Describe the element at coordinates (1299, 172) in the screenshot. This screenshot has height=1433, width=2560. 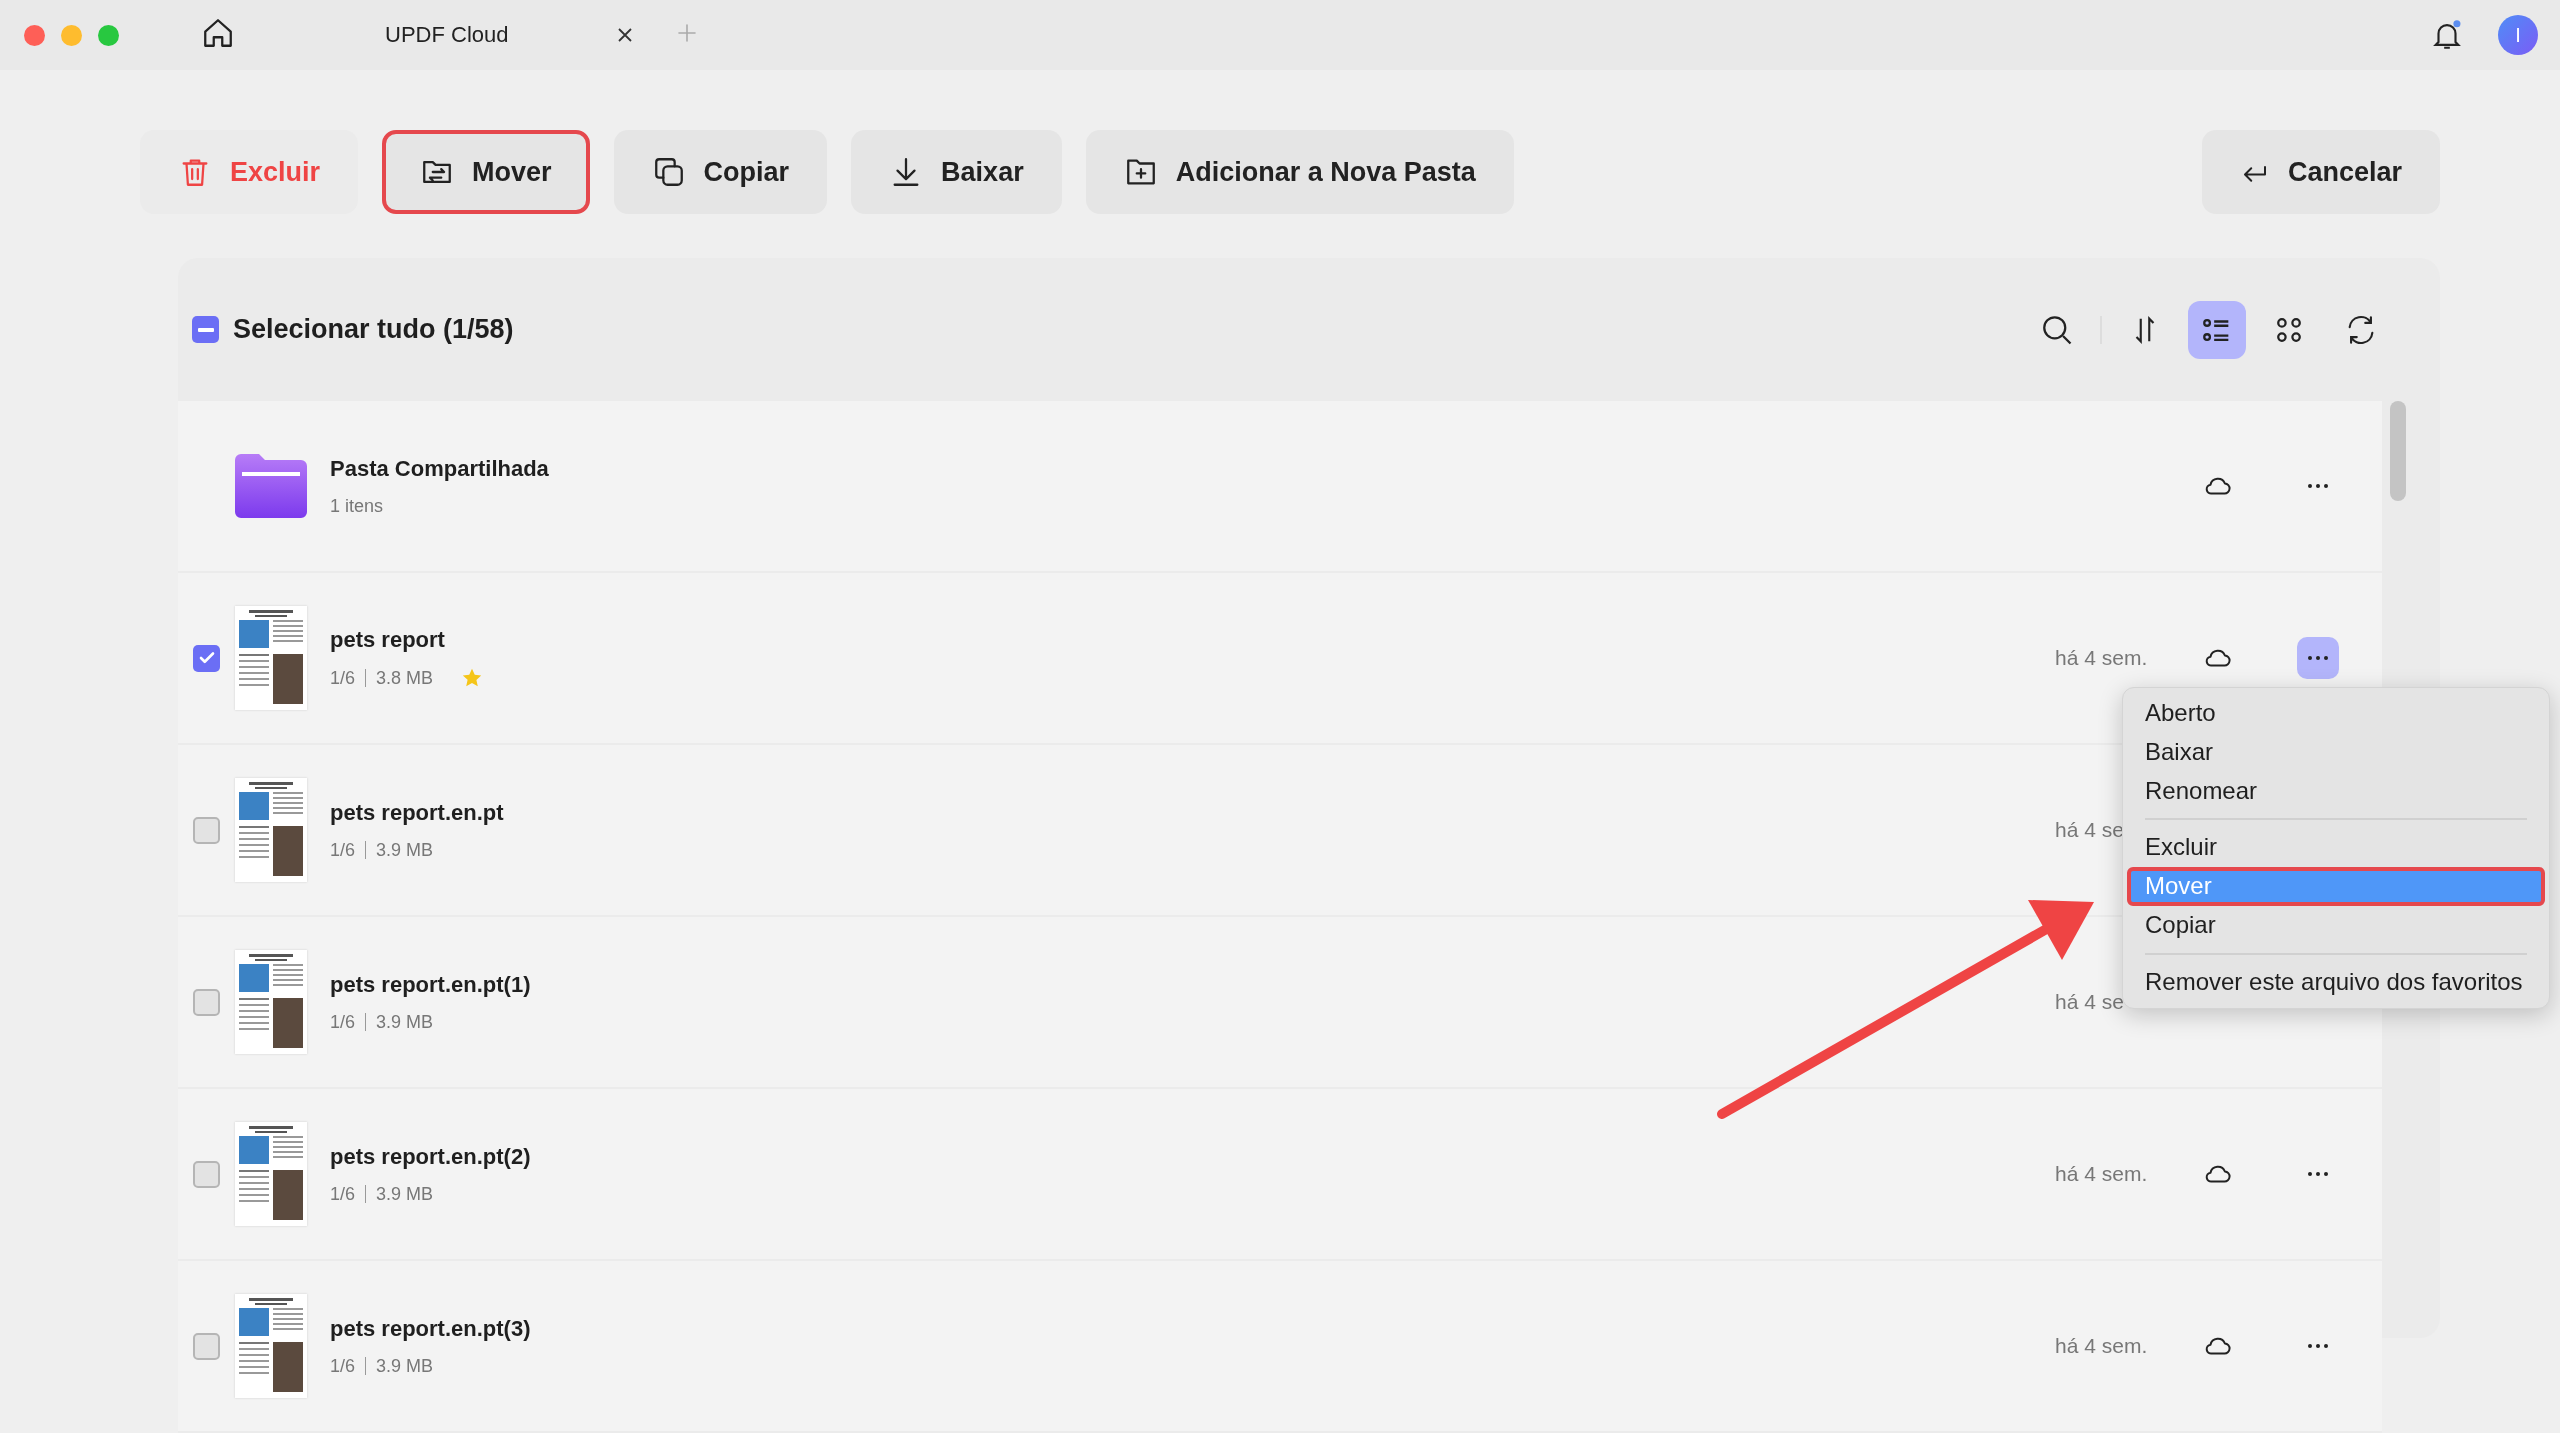
I see `new-folder-button: Adicionar a Nova Pasta` at that location.